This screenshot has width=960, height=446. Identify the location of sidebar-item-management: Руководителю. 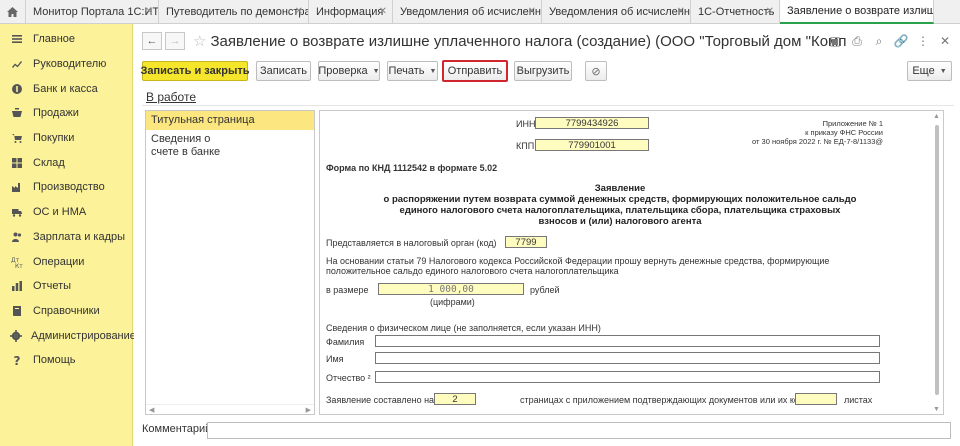
(66, 64).